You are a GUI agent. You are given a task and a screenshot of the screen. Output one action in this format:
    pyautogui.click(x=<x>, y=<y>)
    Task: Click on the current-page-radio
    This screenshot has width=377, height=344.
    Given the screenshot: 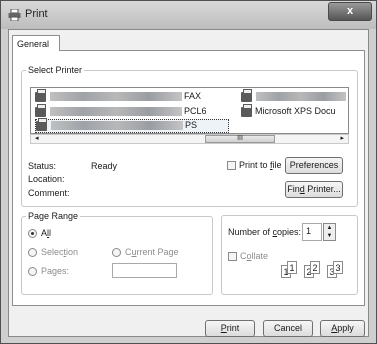 What is the action you would take?
    pyautogui.click(x=116, y=252)
    